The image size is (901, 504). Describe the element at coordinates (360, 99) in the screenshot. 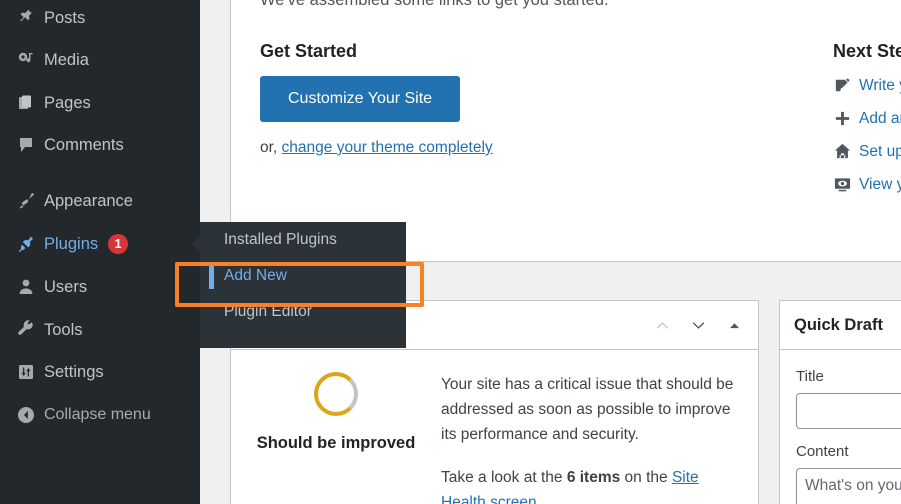

I see `customize-your-site-button: Customize Your Site` at that location.